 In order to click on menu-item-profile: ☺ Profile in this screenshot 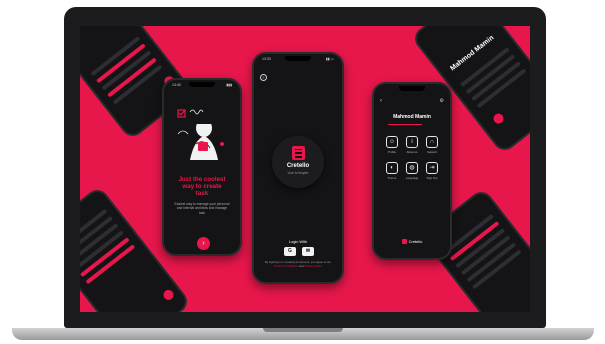, I will do `click(392, 145)`.